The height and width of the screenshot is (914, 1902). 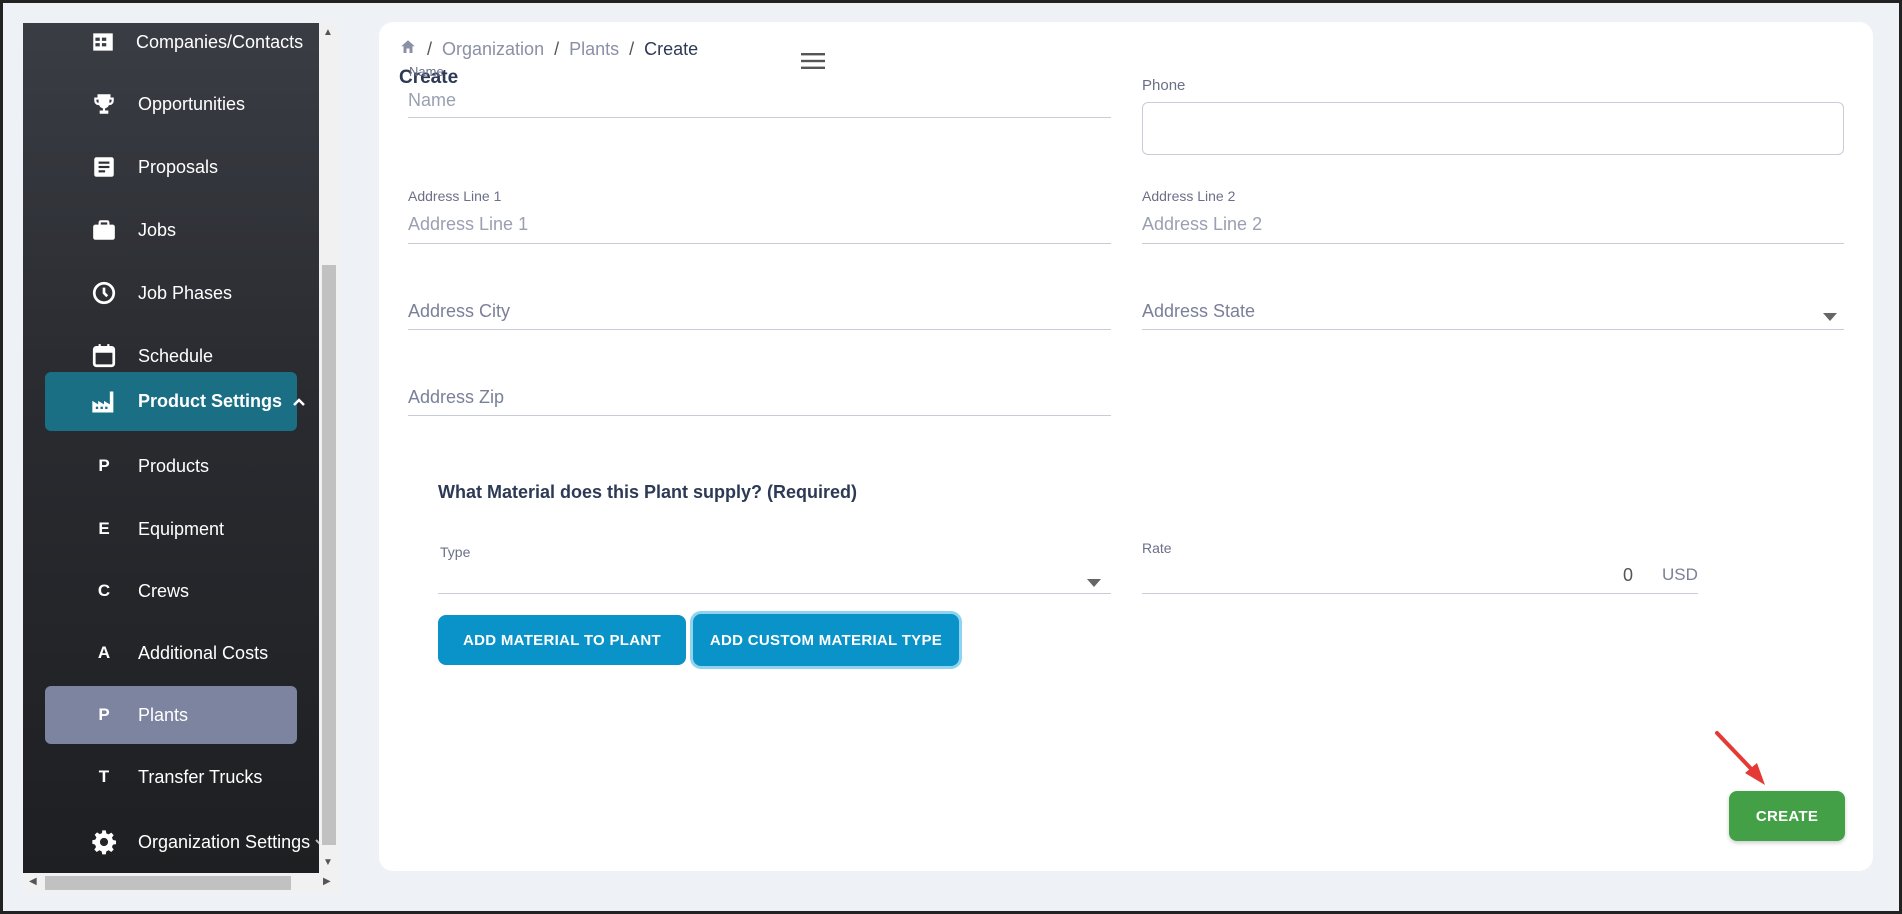 What do you see at coordinates (826, 640) in the screenshot?
I see `add-custom-material-type-button: ADD CUSTOM MATERIAL TYPE` at bounding box center [826, 640].